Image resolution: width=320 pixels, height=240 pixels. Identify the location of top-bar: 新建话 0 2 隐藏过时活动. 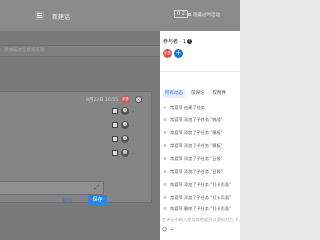
(120, 15).